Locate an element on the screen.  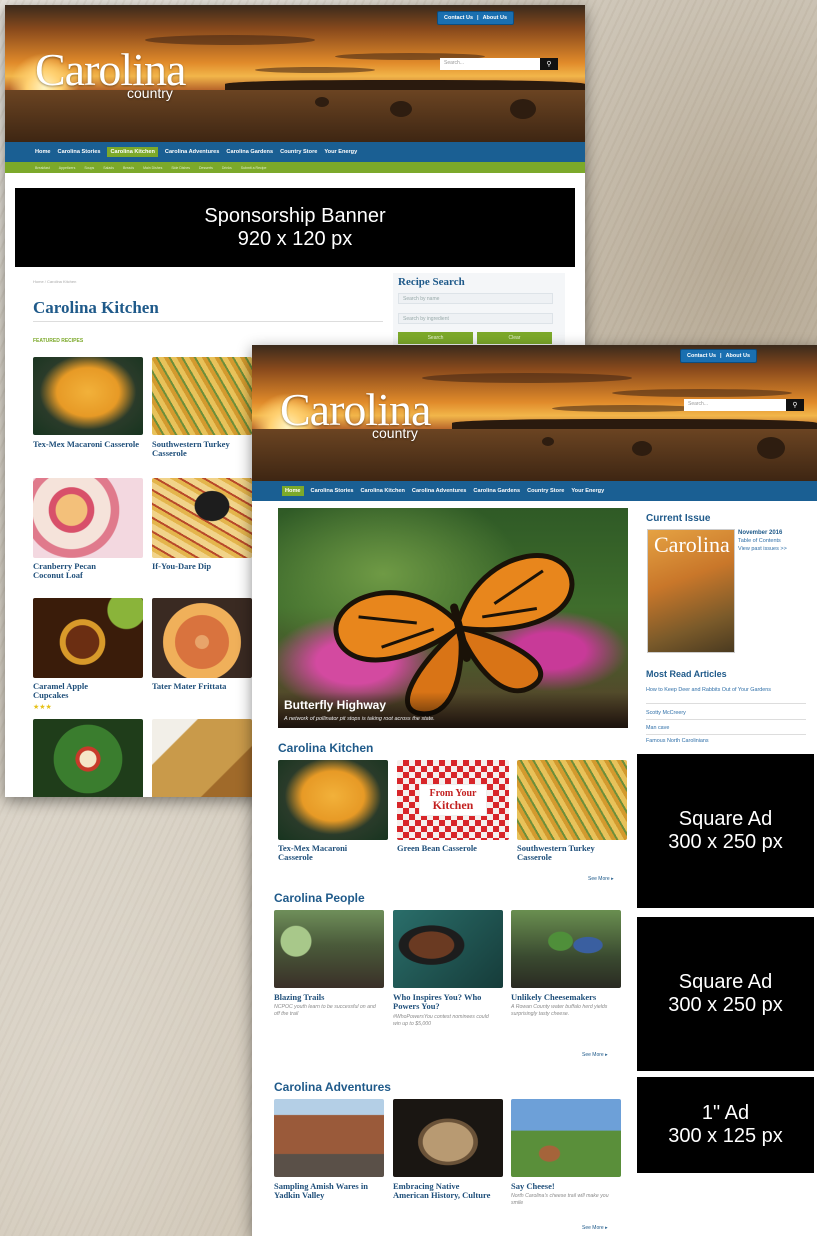
featured-label: FEATURED RECIPES is located at coordinates (58, 341).